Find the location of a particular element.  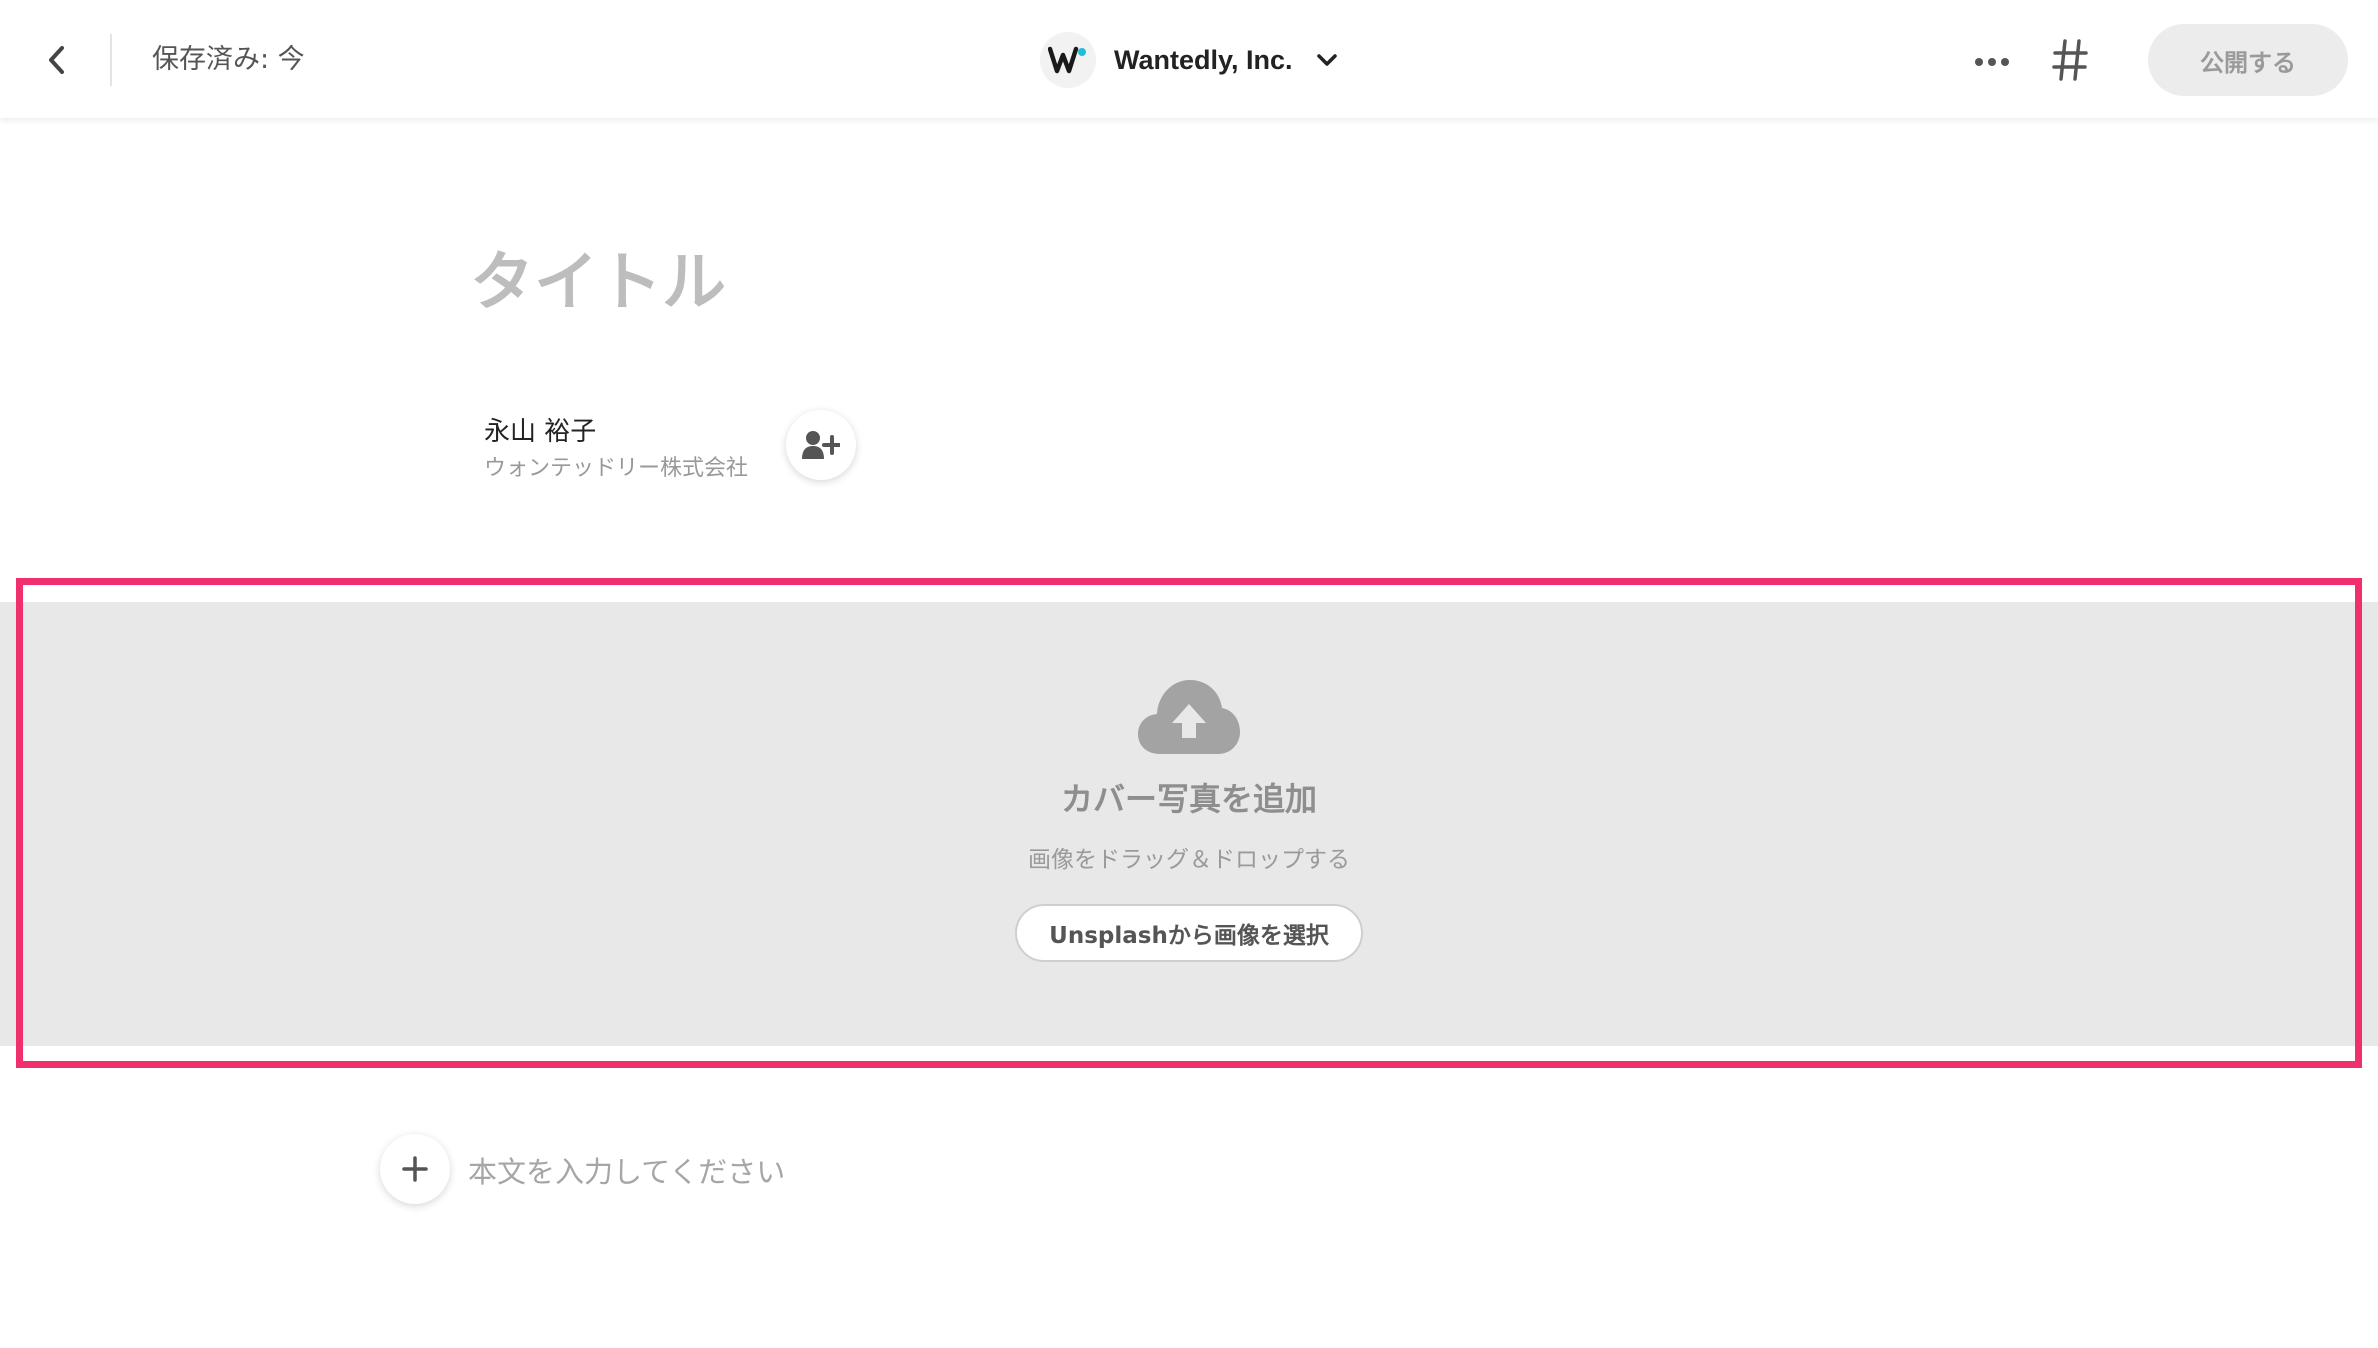

add-block-button is located at coordinates (415, 1169).